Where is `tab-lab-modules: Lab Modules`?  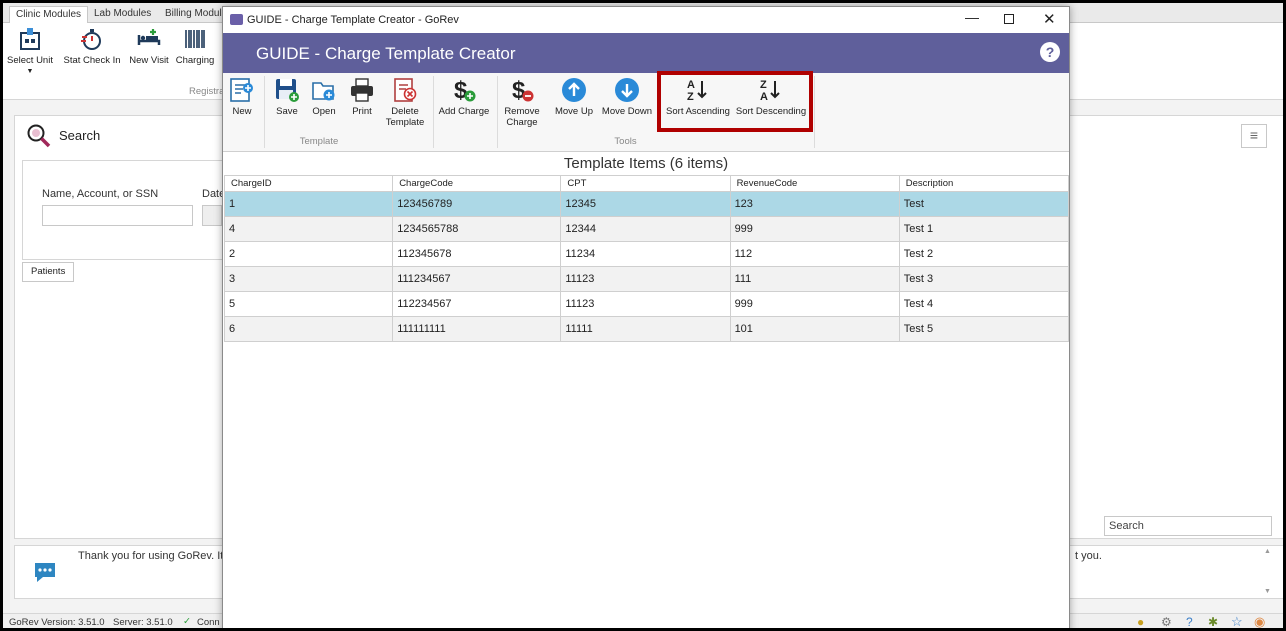
tab-lab-modules: Lab Modules is located at coordinates (122, 14).